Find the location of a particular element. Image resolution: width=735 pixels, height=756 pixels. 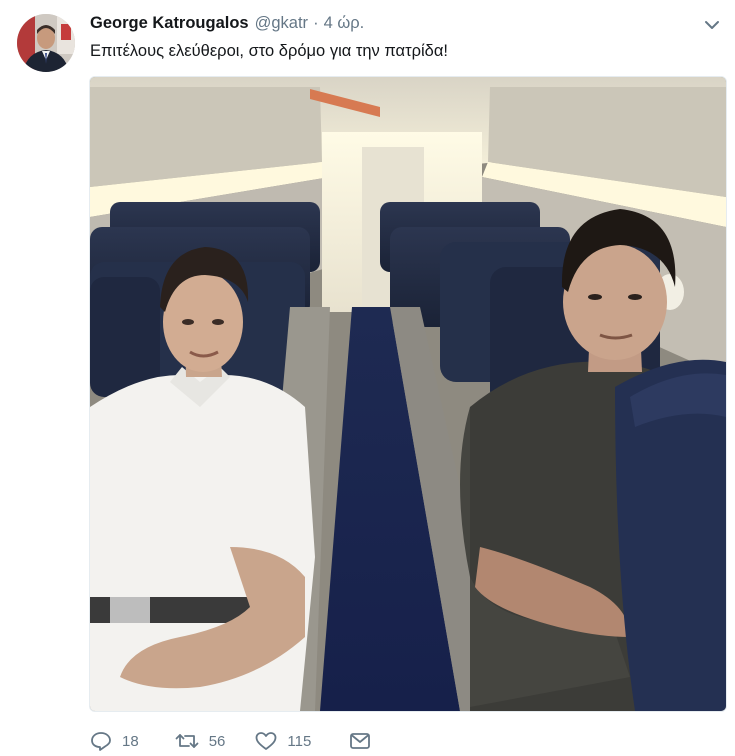

author-display-name: George Katrougalos is located at coordinates (169, 23).